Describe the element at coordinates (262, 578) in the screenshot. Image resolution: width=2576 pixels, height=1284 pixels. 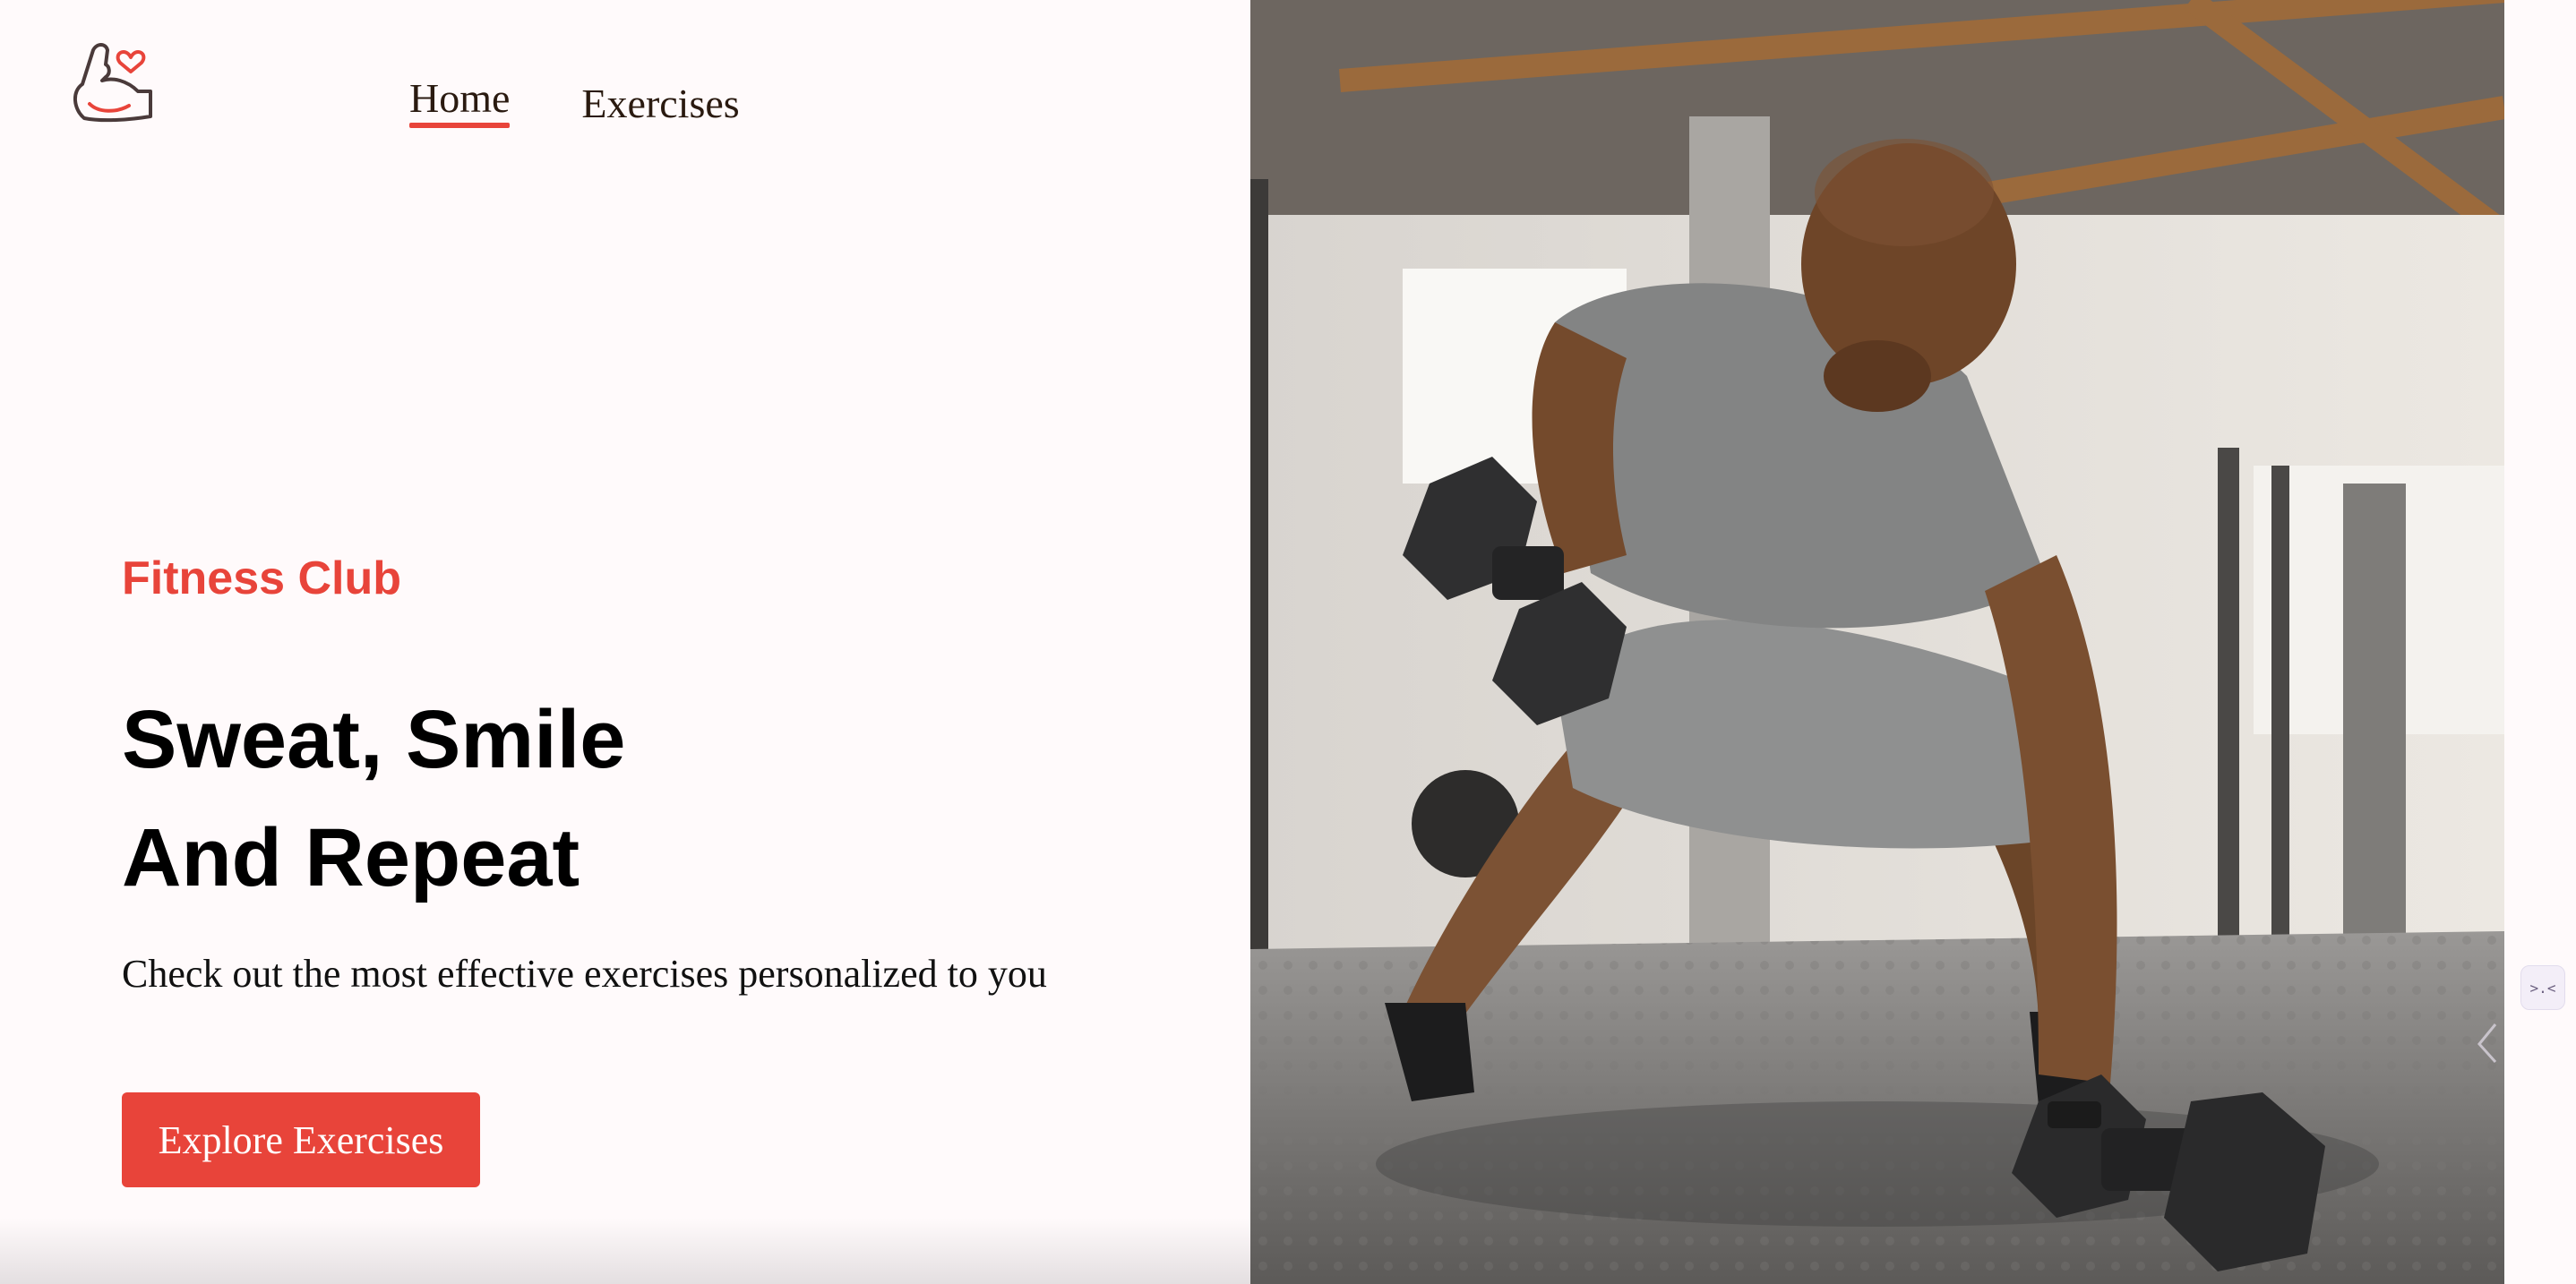
I see `hero-eyebrow: Fitness Club` at that location.